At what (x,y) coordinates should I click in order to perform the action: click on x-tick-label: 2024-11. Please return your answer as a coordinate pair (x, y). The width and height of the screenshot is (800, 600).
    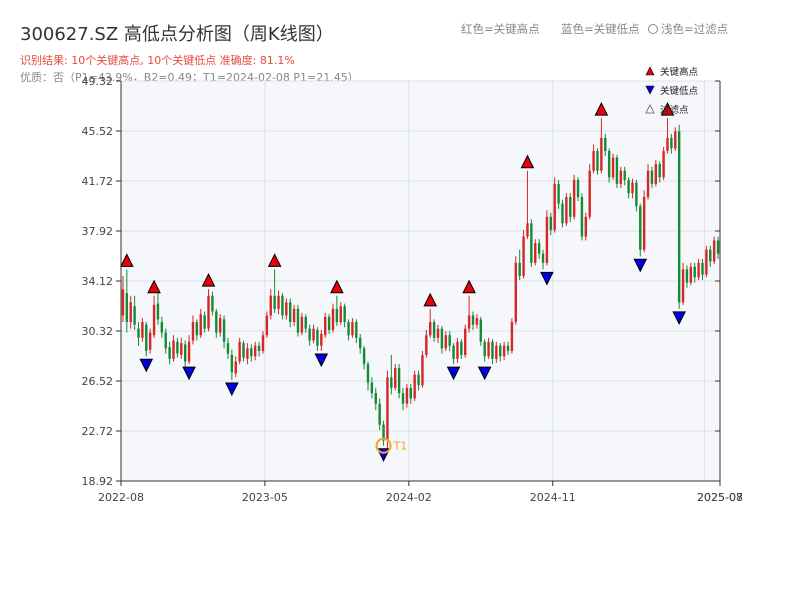
    Looking at the image, I should click on (553, 497).